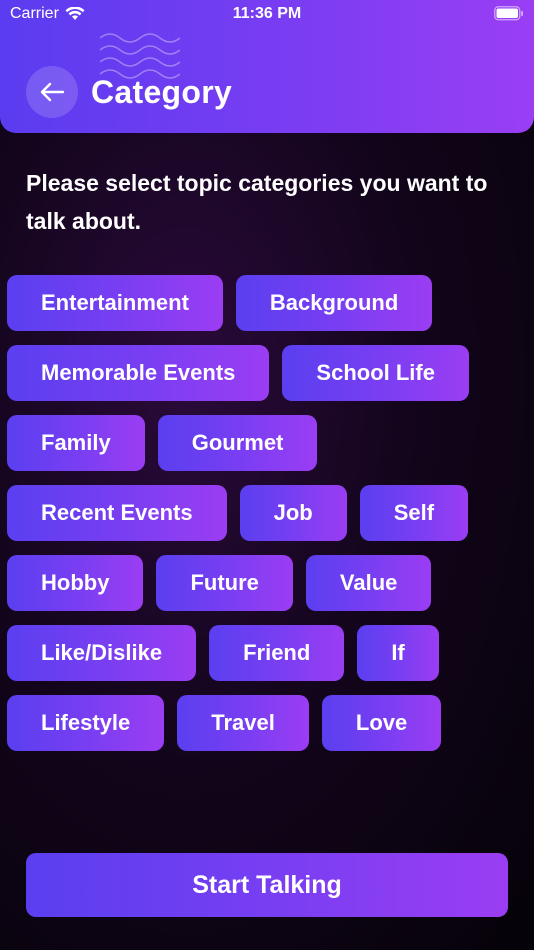 The image size is (534, 950). What do you see at coordinates (237, 443) in the screenshot?
I see `category-chip-gourmet: Gourmet` at bounding box center [237, 443].